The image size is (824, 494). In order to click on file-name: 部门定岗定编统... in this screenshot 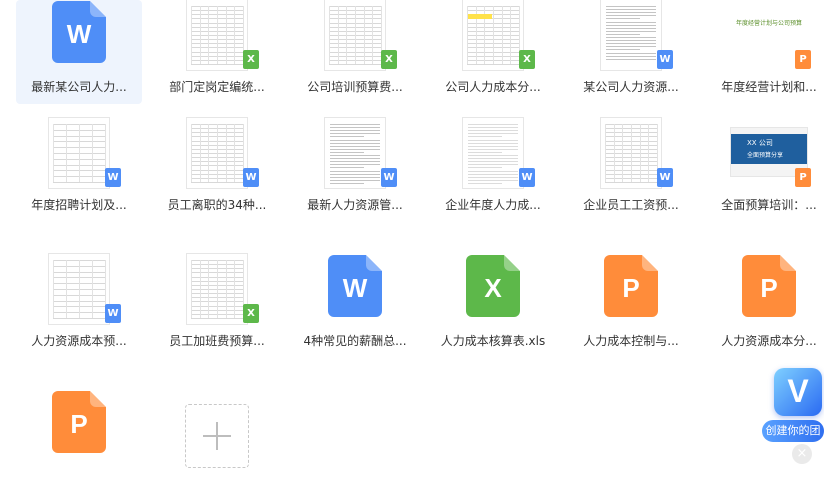, I will do `click(217, 87)`.